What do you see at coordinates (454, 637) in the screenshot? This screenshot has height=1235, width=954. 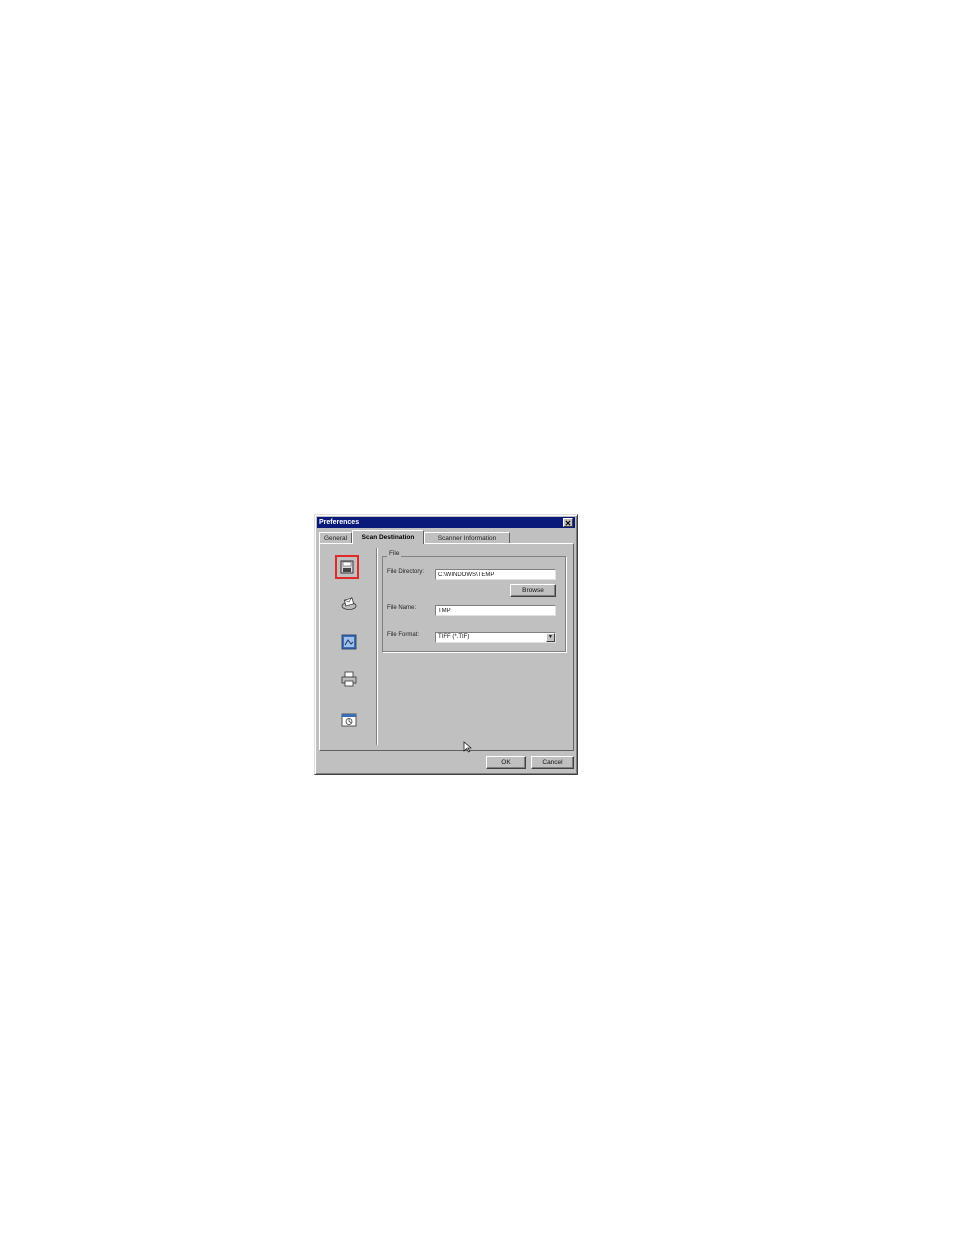 I see `file-format-value: TIFF (*.TIF)` at bounding box center [454, 637].